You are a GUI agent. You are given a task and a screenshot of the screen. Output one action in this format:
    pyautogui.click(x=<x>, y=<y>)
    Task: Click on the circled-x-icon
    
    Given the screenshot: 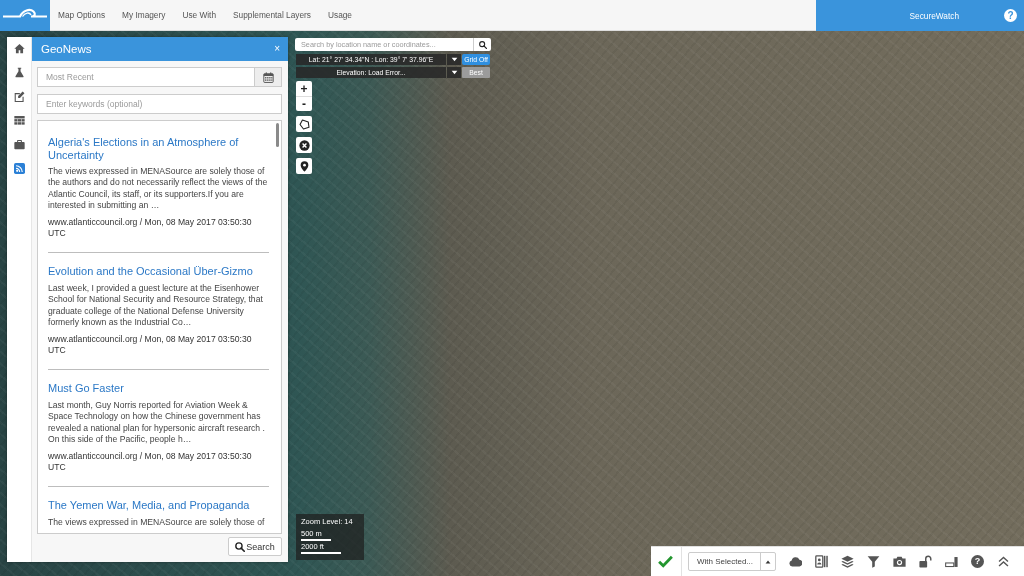 What is the action you would take?
    pyautogui.click(x=304, y=145)
    